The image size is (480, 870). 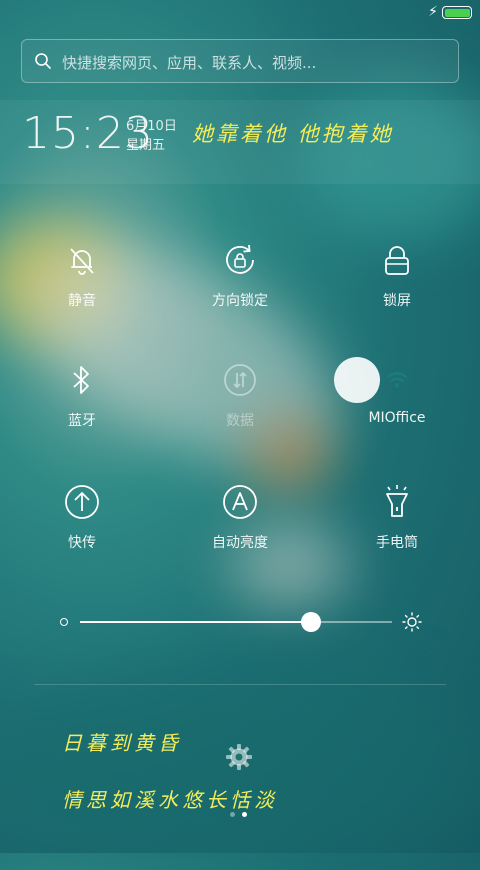 I want to click on toggle-flashlight: 手电筒, so click(x=397, y=532).